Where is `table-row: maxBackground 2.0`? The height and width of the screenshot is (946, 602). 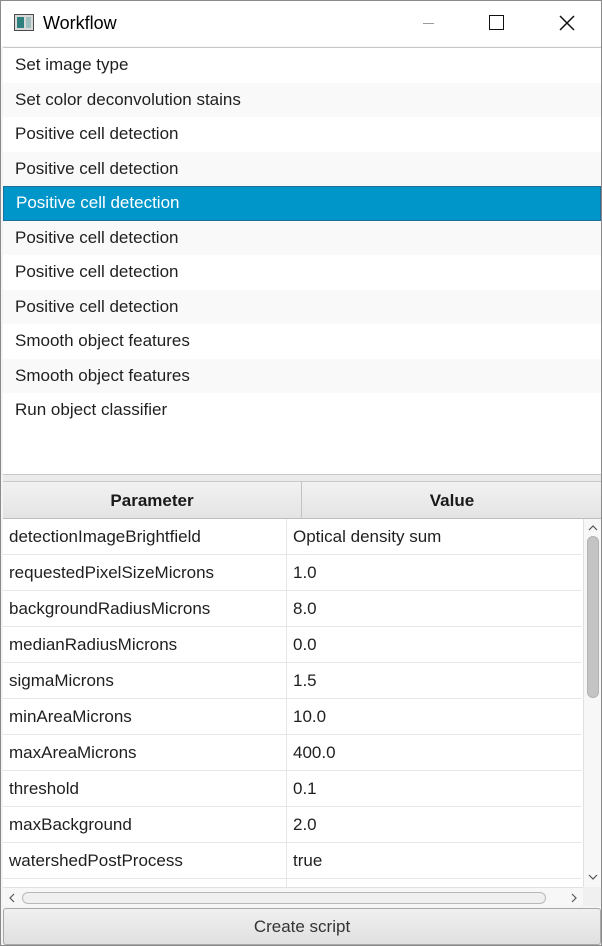 table-row: maxBackground 2.0 is located at coordinates (292, 825).